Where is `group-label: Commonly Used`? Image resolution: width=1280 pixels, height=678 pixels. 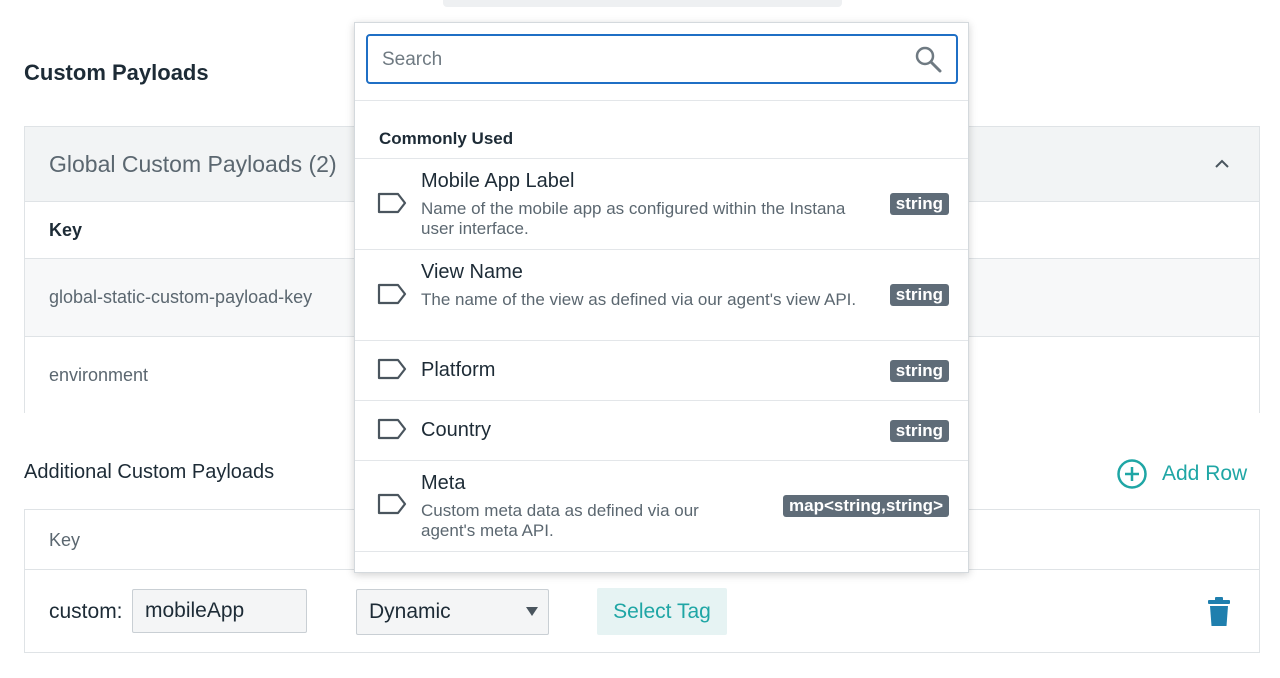 group-label: Commonly Used is located at coordinates (446, 138).